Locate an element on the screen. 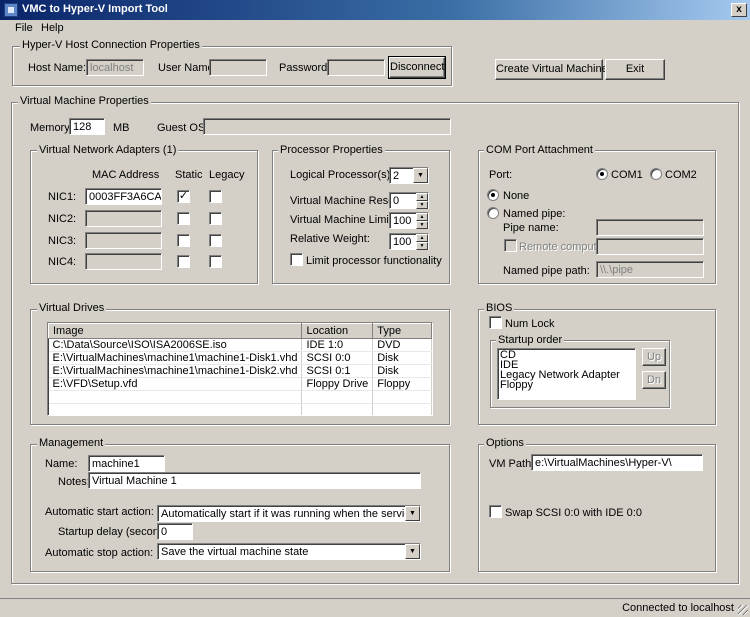  host-name-input: localhost is located at coordinates (115, 67).